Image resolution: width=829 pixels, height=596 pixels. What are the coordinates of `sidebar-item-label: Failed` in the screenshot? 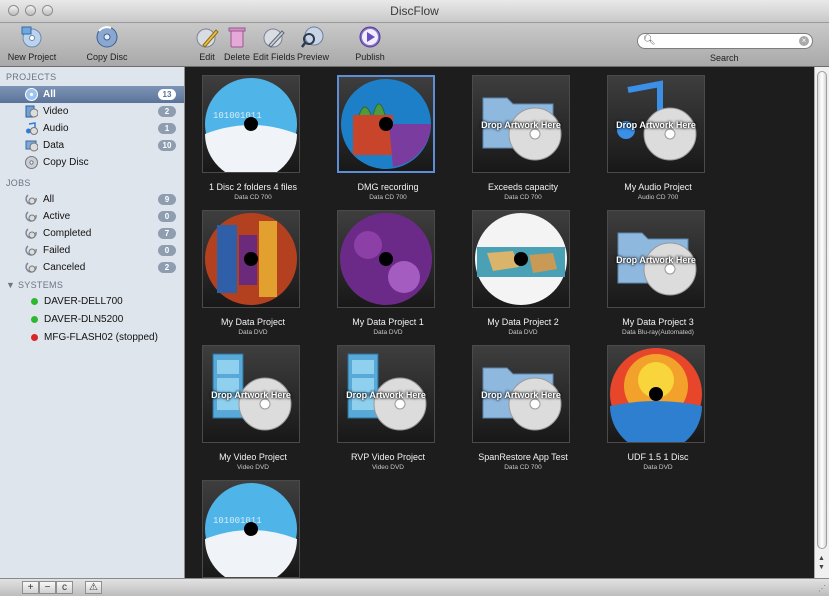 It's located at (57, 250).